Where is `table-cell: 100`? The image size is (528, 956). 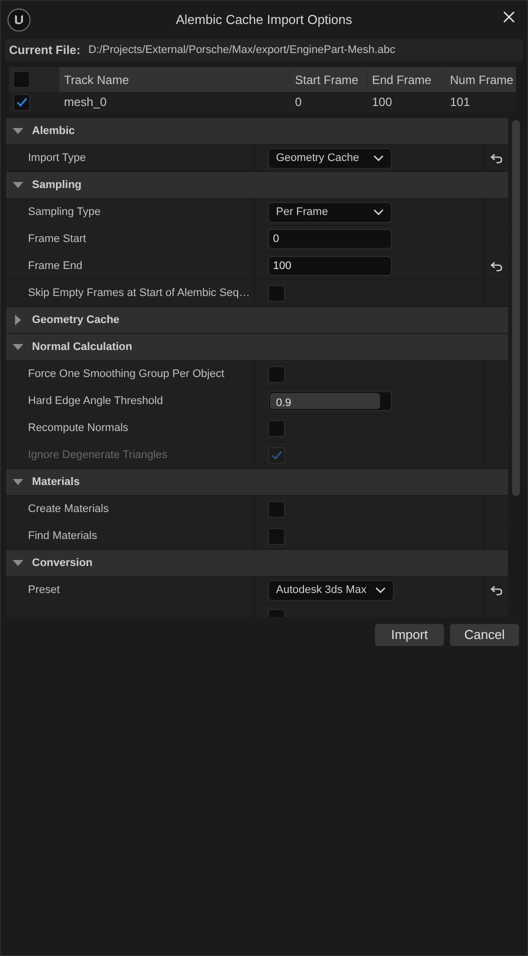
table-cell: 100 is located at coordinates (382, 102).